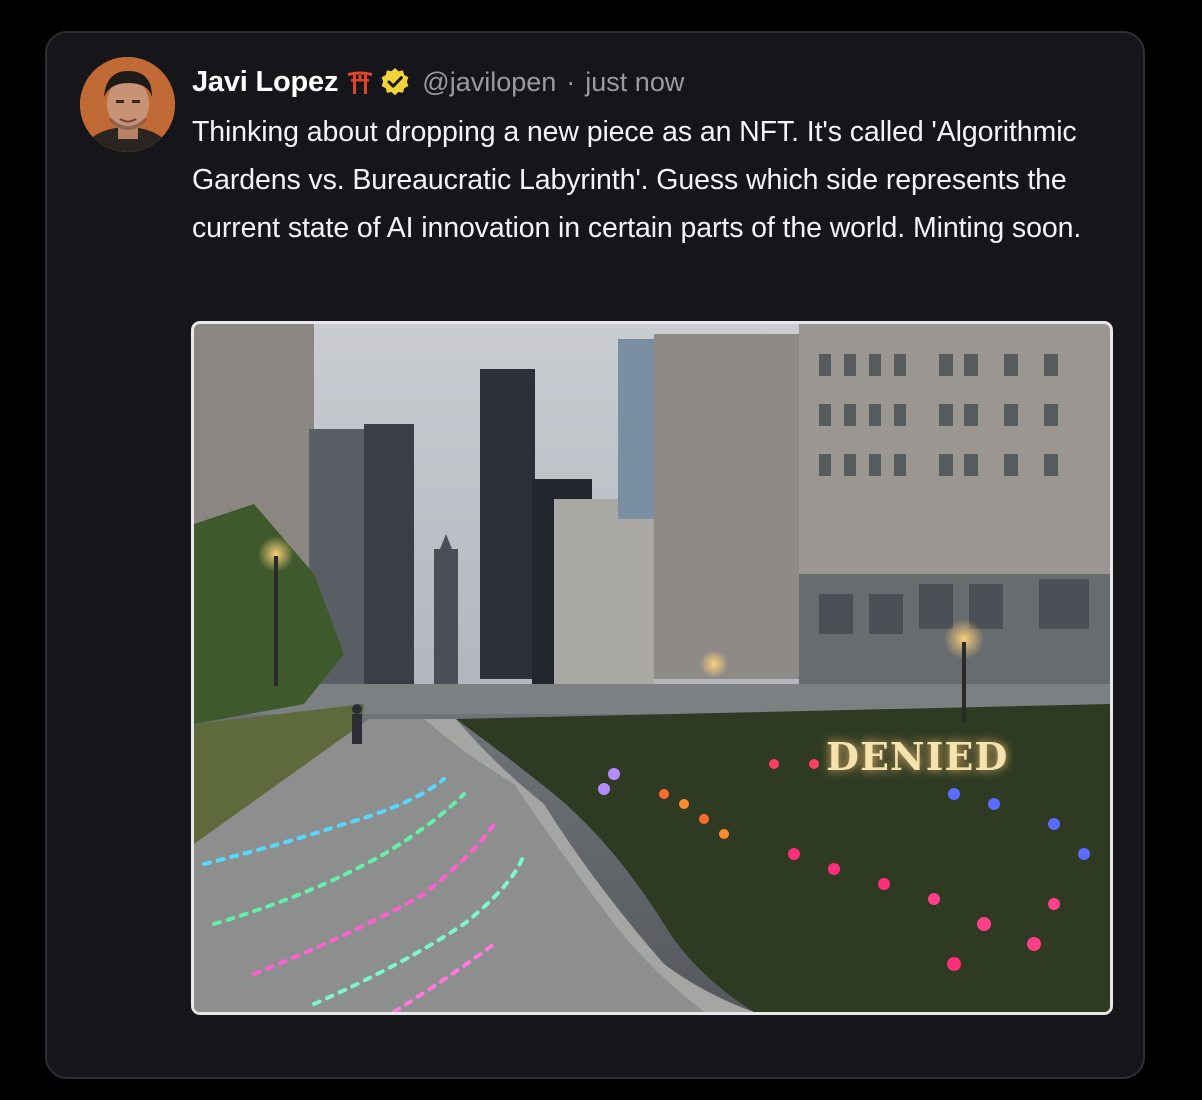  What do you see at coordinates (265, 82) in the screenshot?
I see `author-name: Javi Lopez` at bounding box center [265, 82].